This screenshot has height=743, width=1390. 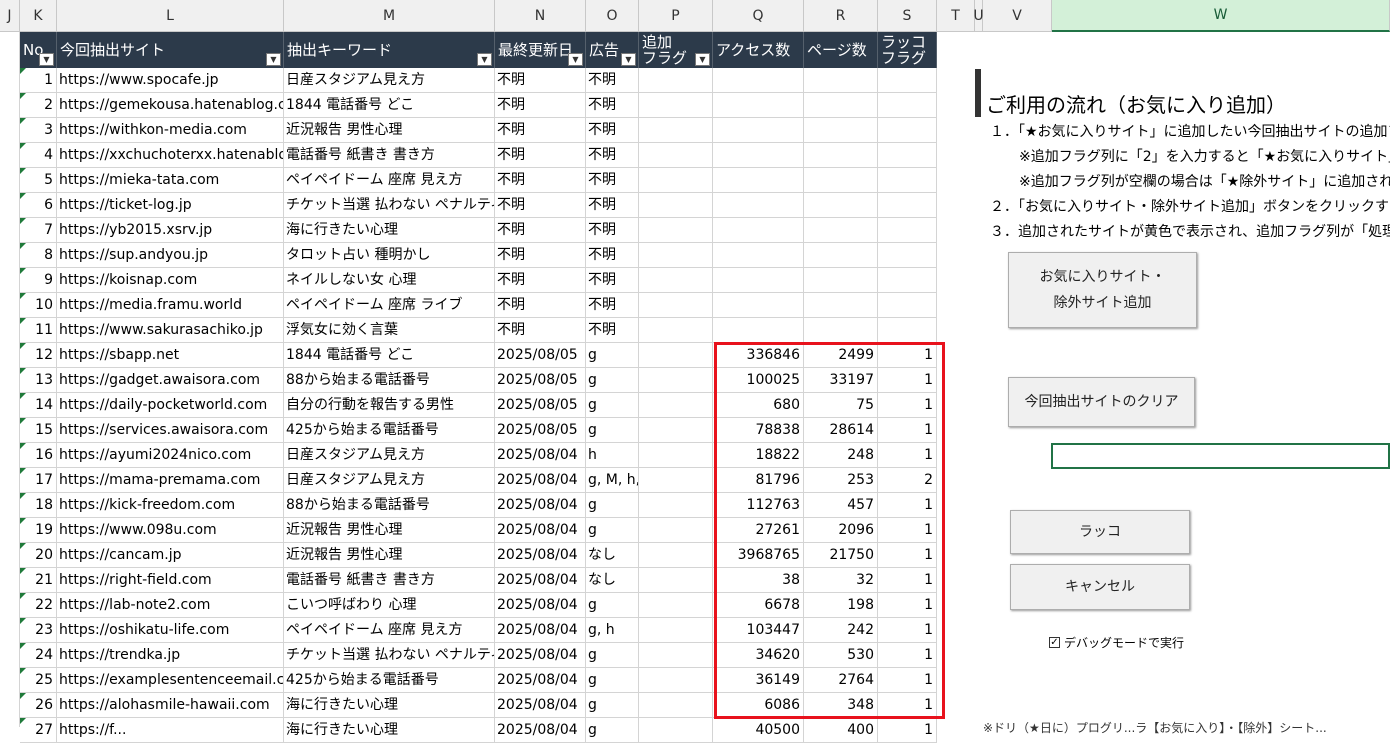 What do you see at coordinates (1017, 16) in the screenshot?
I see `column-header-v: V` at bounding box center [1017, 16].